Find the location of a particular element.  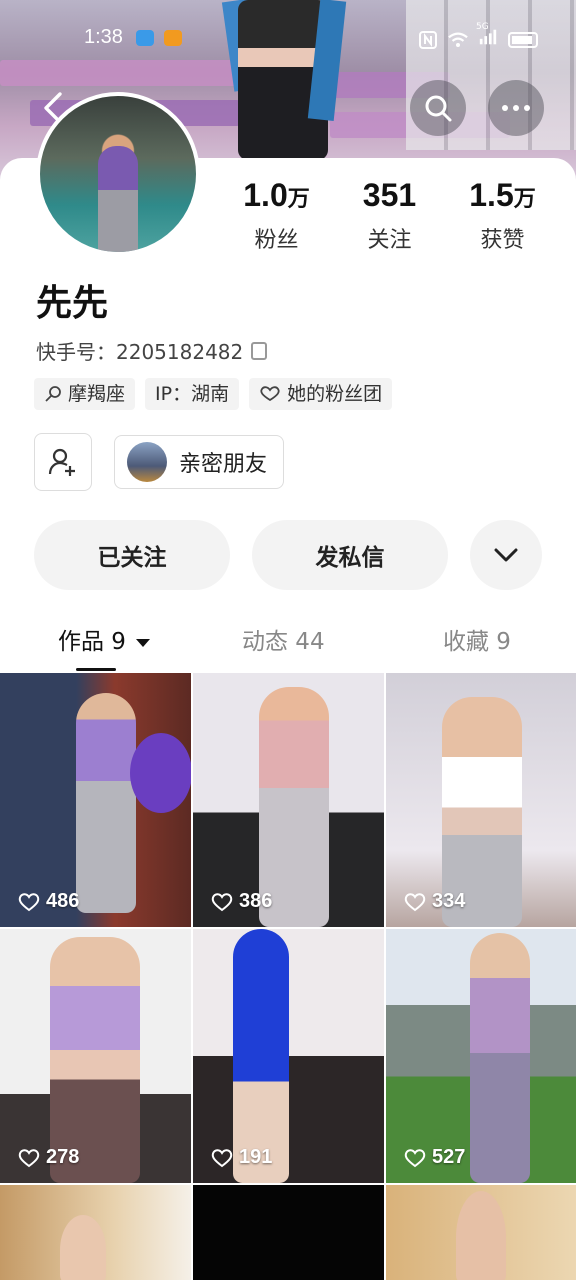

profile-tags: 摩羯座 IP：湖南 她的粉丝团 is located at coordinates (213, 394).